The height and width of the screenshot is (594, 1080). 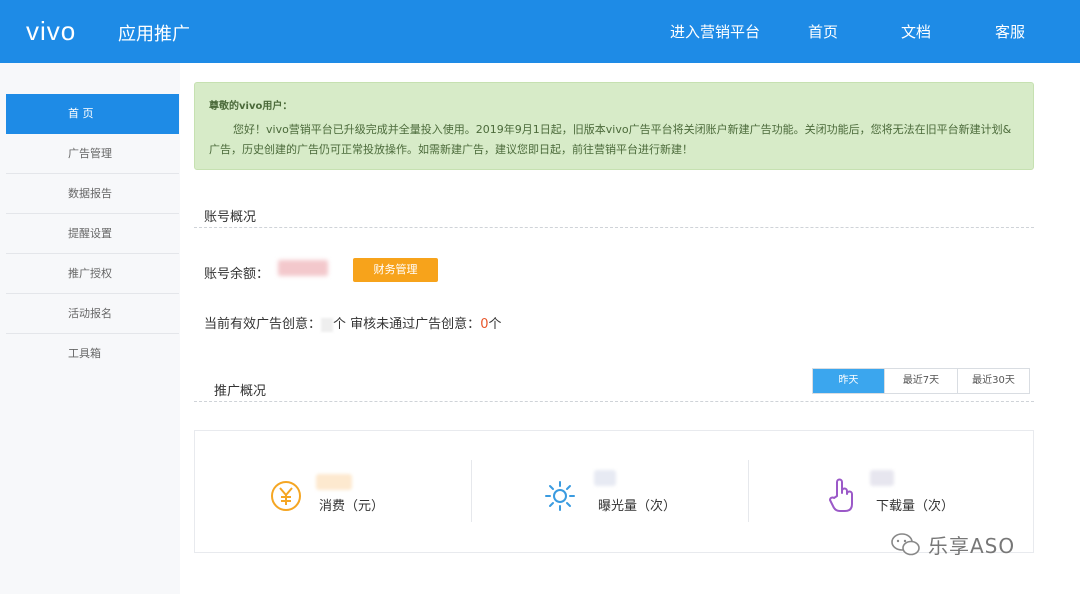 I want to click on sidebar-item-event-signup: 活动报名, so click(x=92, y=314).